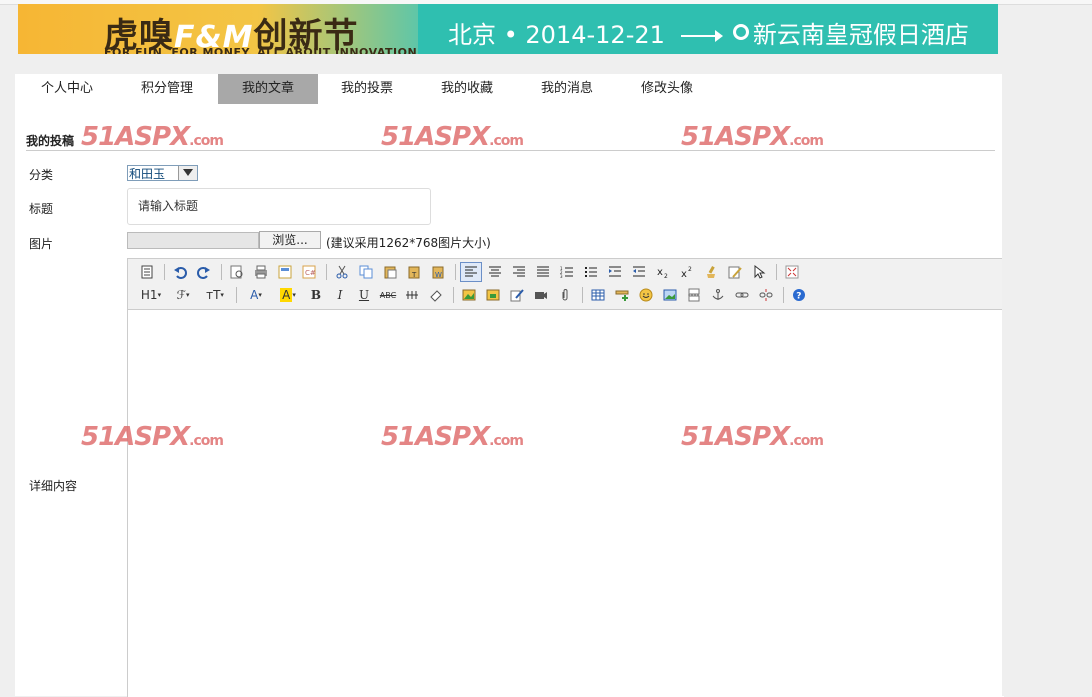 The width and height of the screenshot is (1092, 697). What do you see at coordinates (469, 295) in the screenshot?
I see `insert-image-icon` at bounding box center [469, 295].